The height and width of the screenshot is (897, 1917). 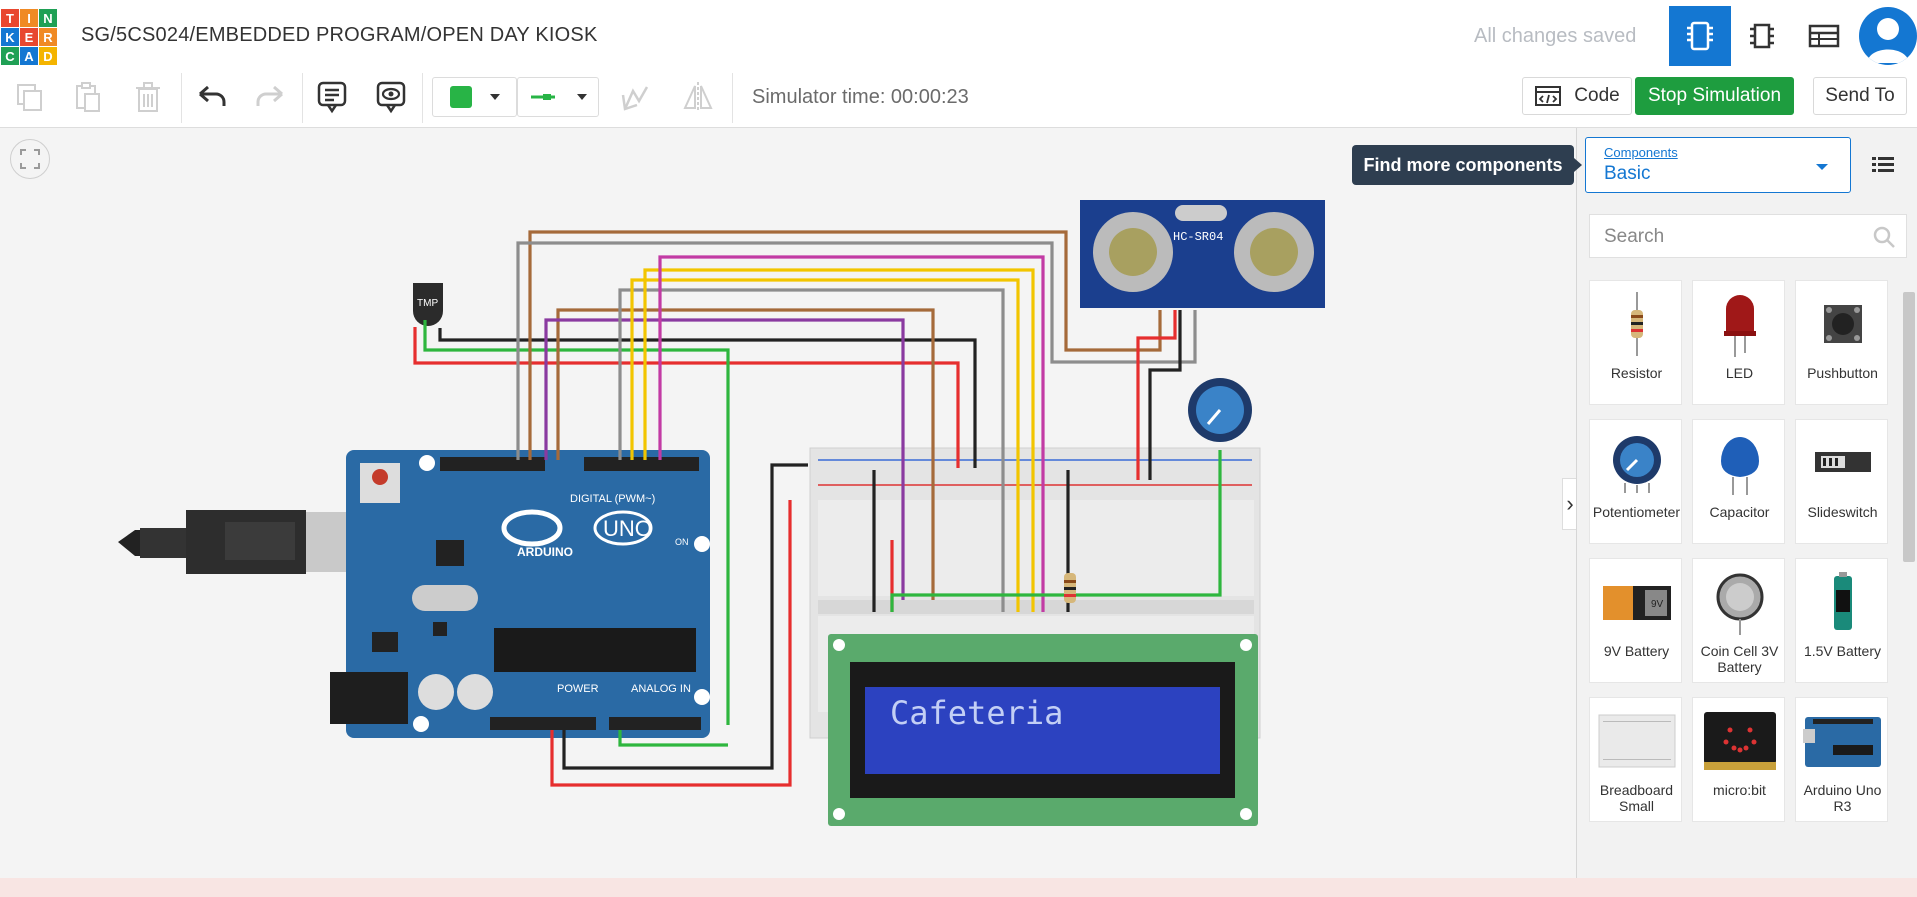 I want to click on send-to-button: Send To, so click(x=1860, y=96).